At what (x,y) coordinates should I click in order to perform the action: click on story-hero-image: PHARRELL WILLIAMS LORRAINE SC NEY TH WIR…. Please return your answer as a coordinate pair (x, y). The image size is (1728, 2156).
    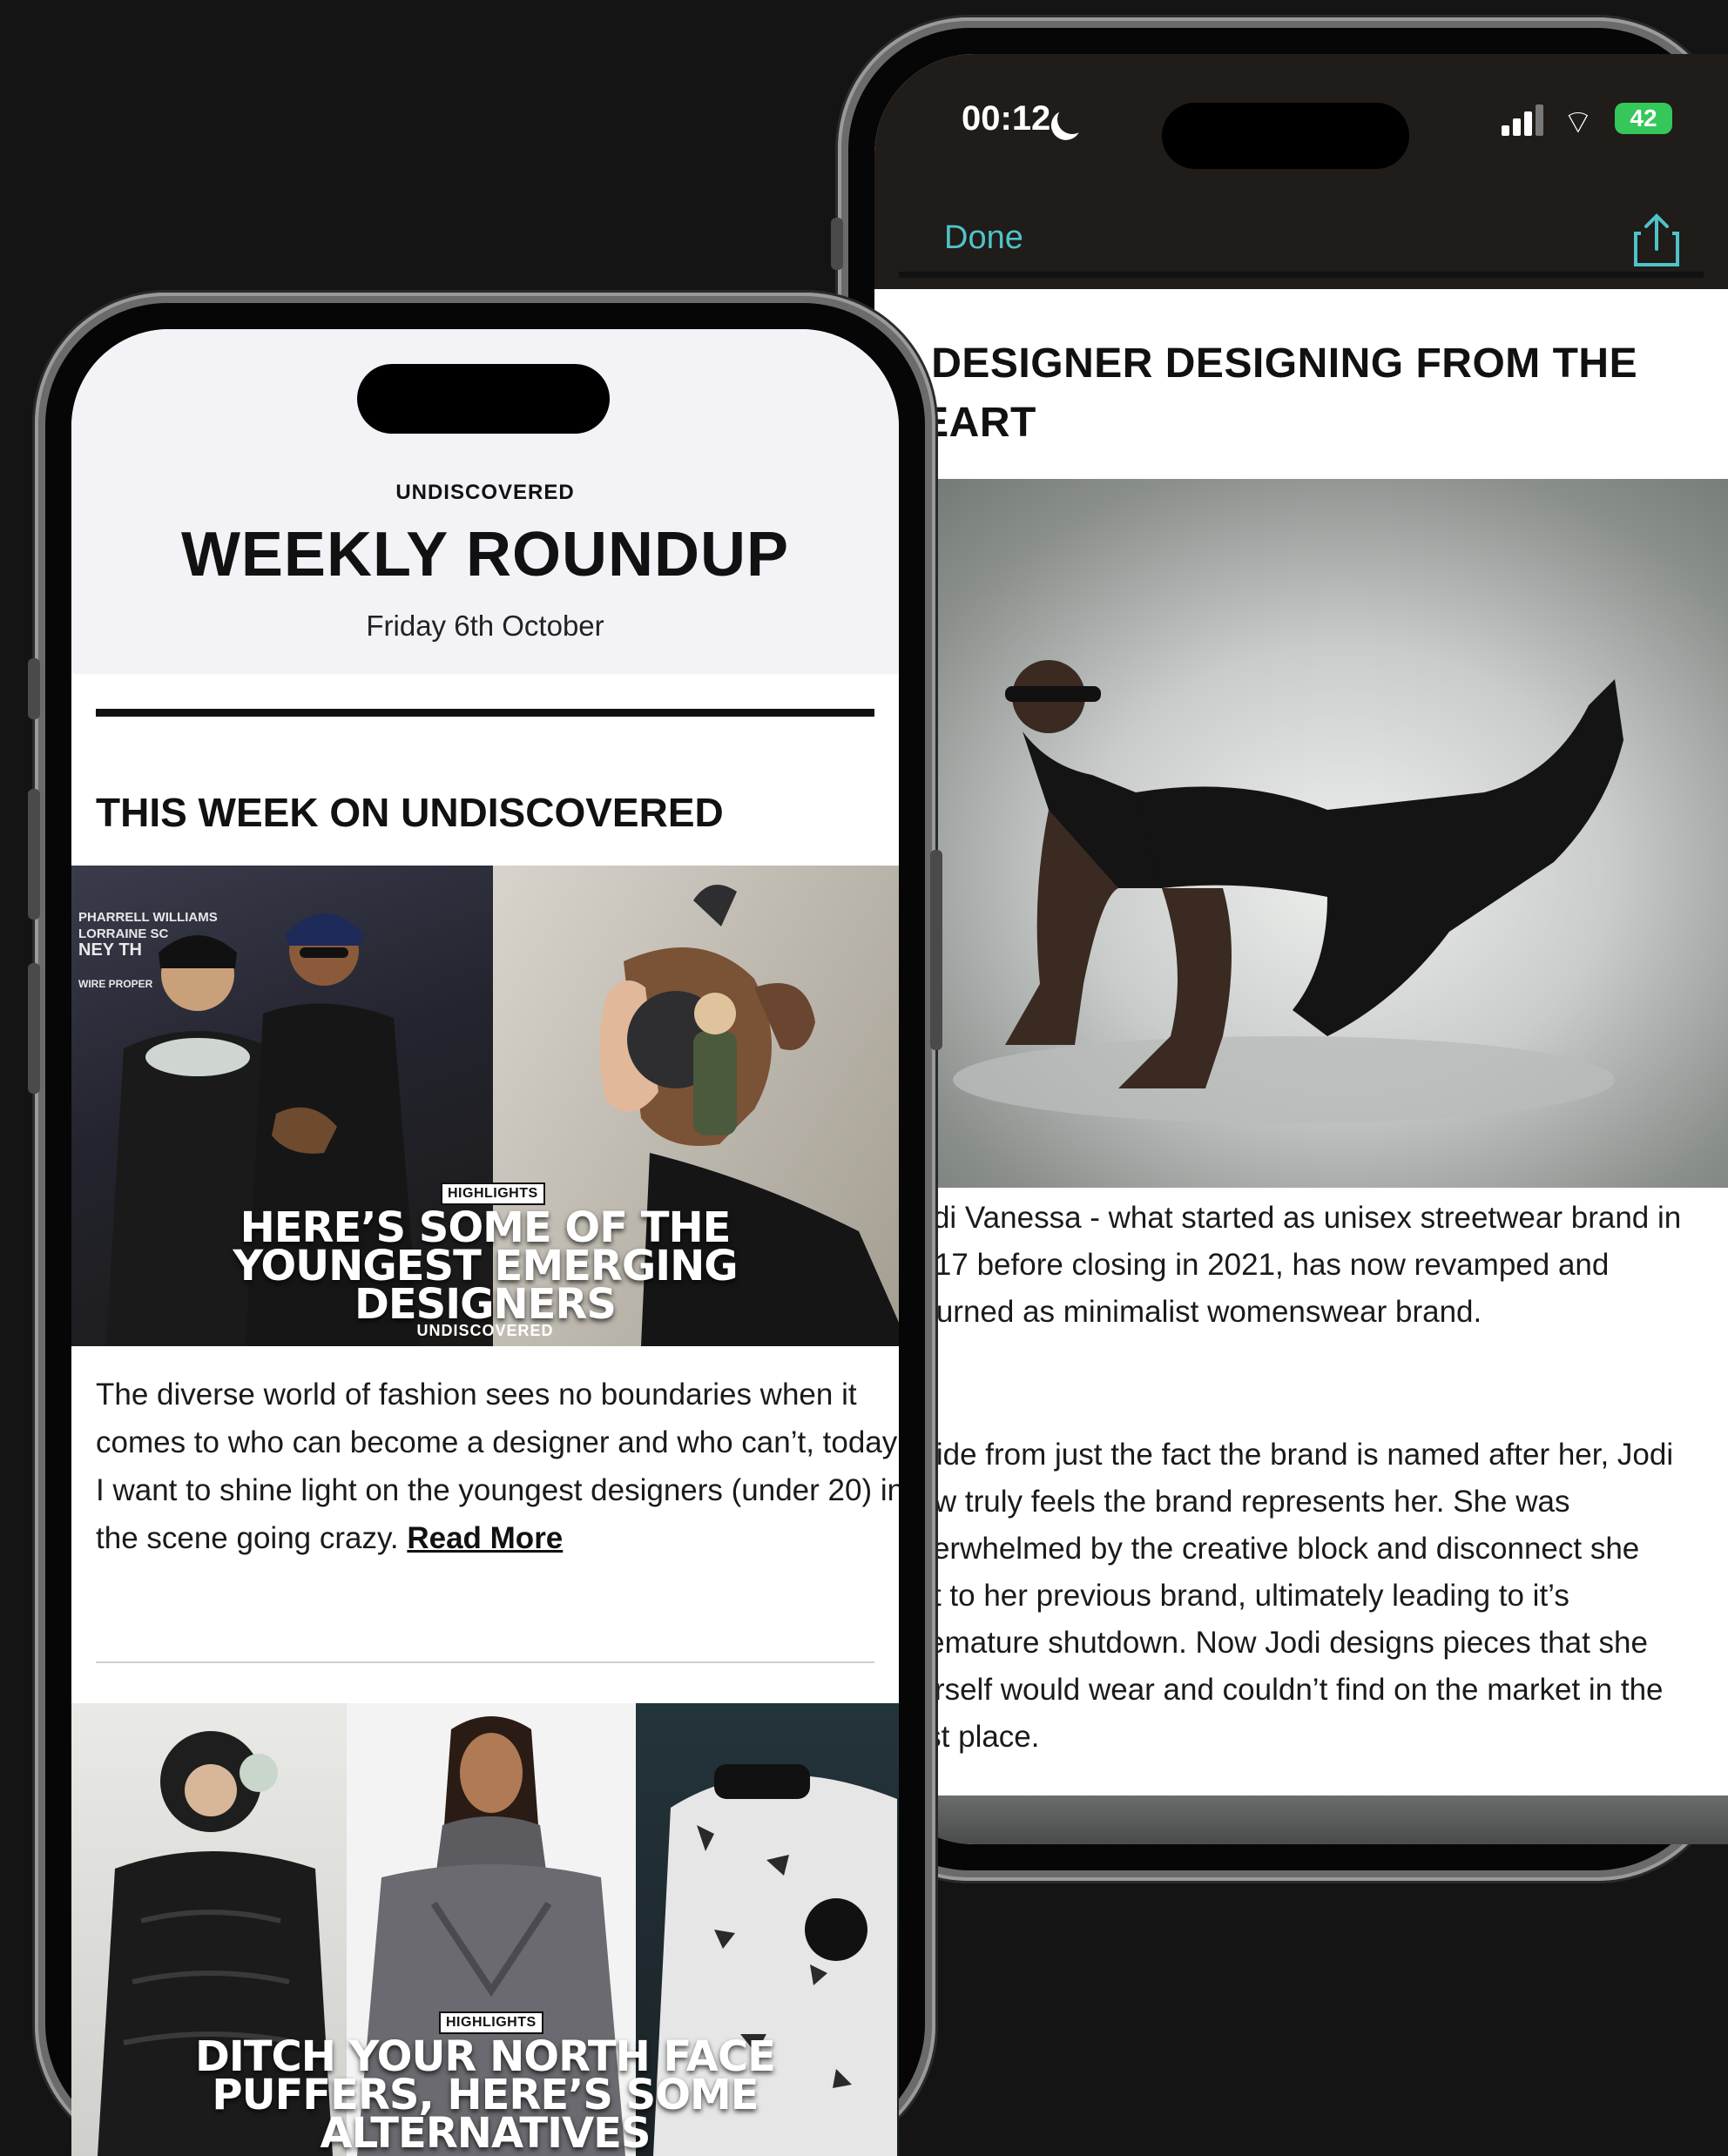
    Looking at the image, I should click on (485, 1106).